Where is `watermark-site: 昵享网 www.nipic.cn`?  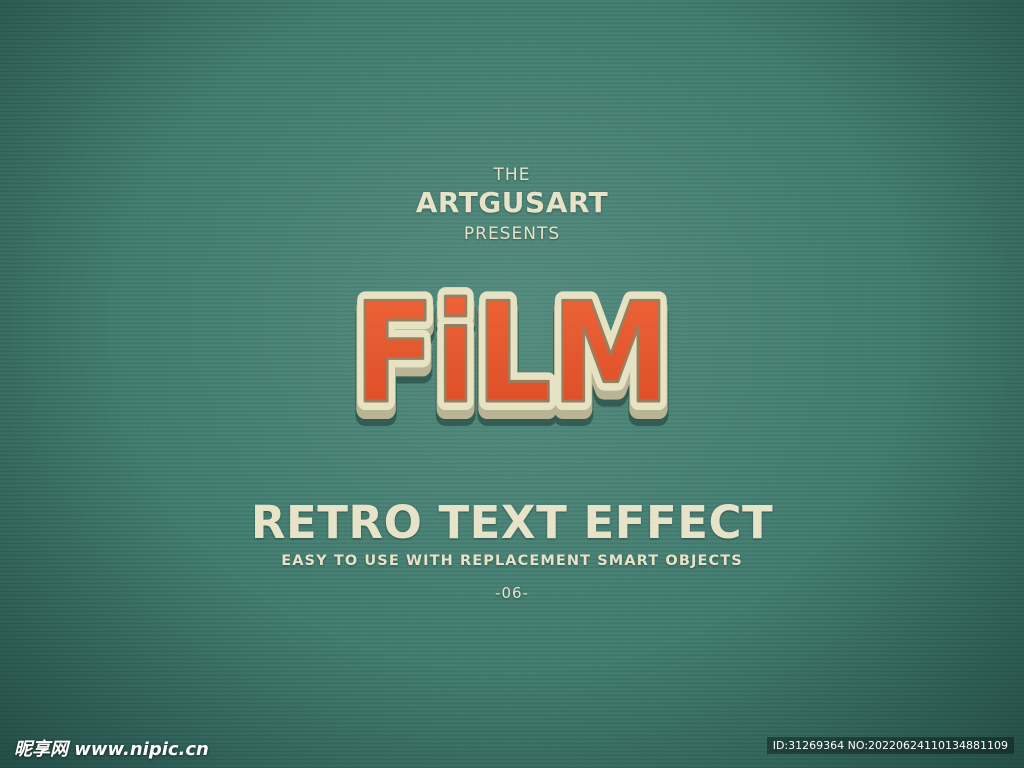
watermark-site: 昵享网 www.nipic.cn is located at coordinates (111, 749).